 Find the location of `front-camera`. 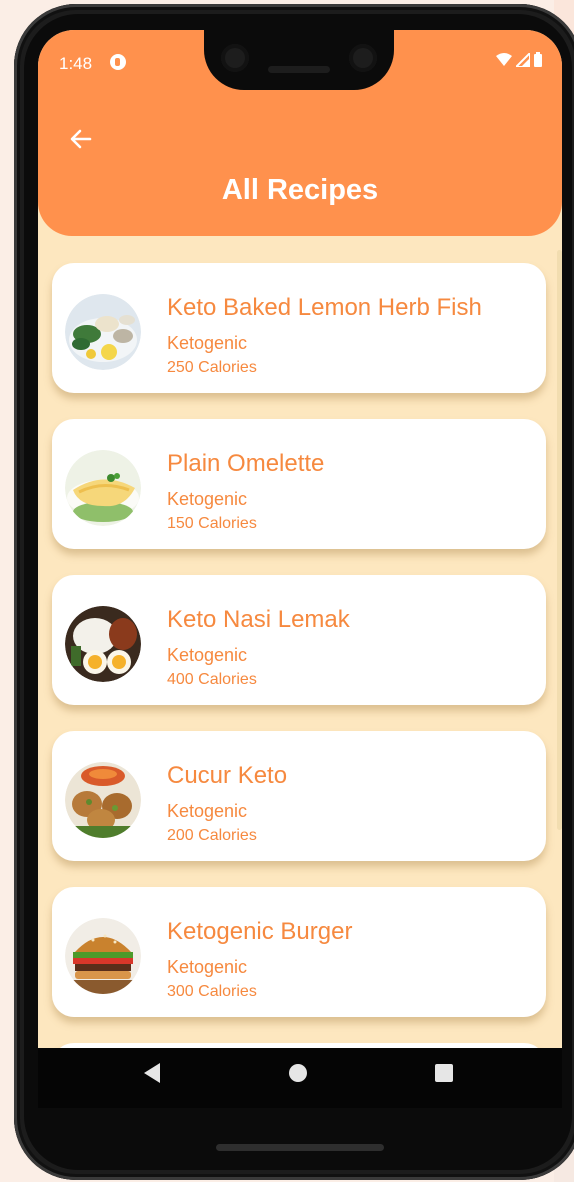

front-camera is located at coordinates (235, 58).